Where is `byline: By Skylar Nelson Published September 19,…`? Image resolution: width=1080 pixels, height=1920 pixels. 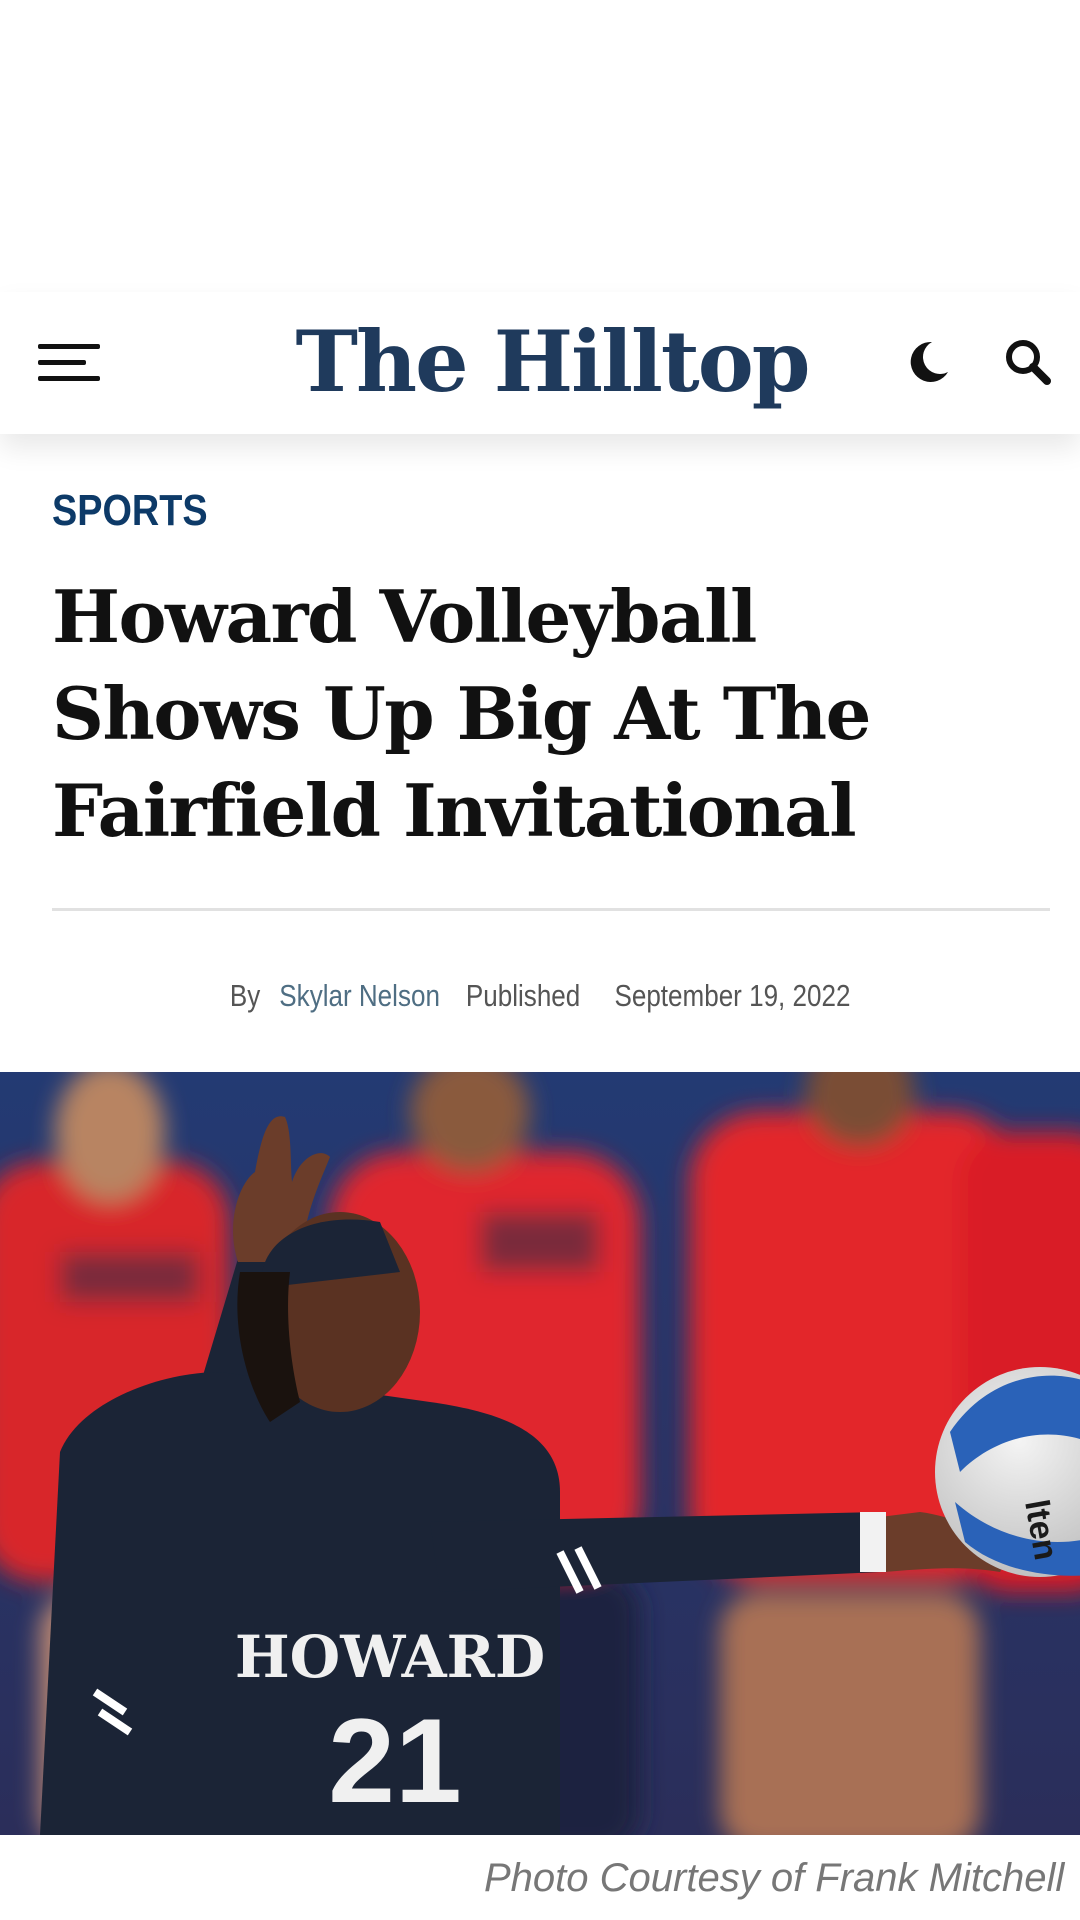 byline: By Skylar Nelson Published September 19,… is located at coordinates (540, 996).